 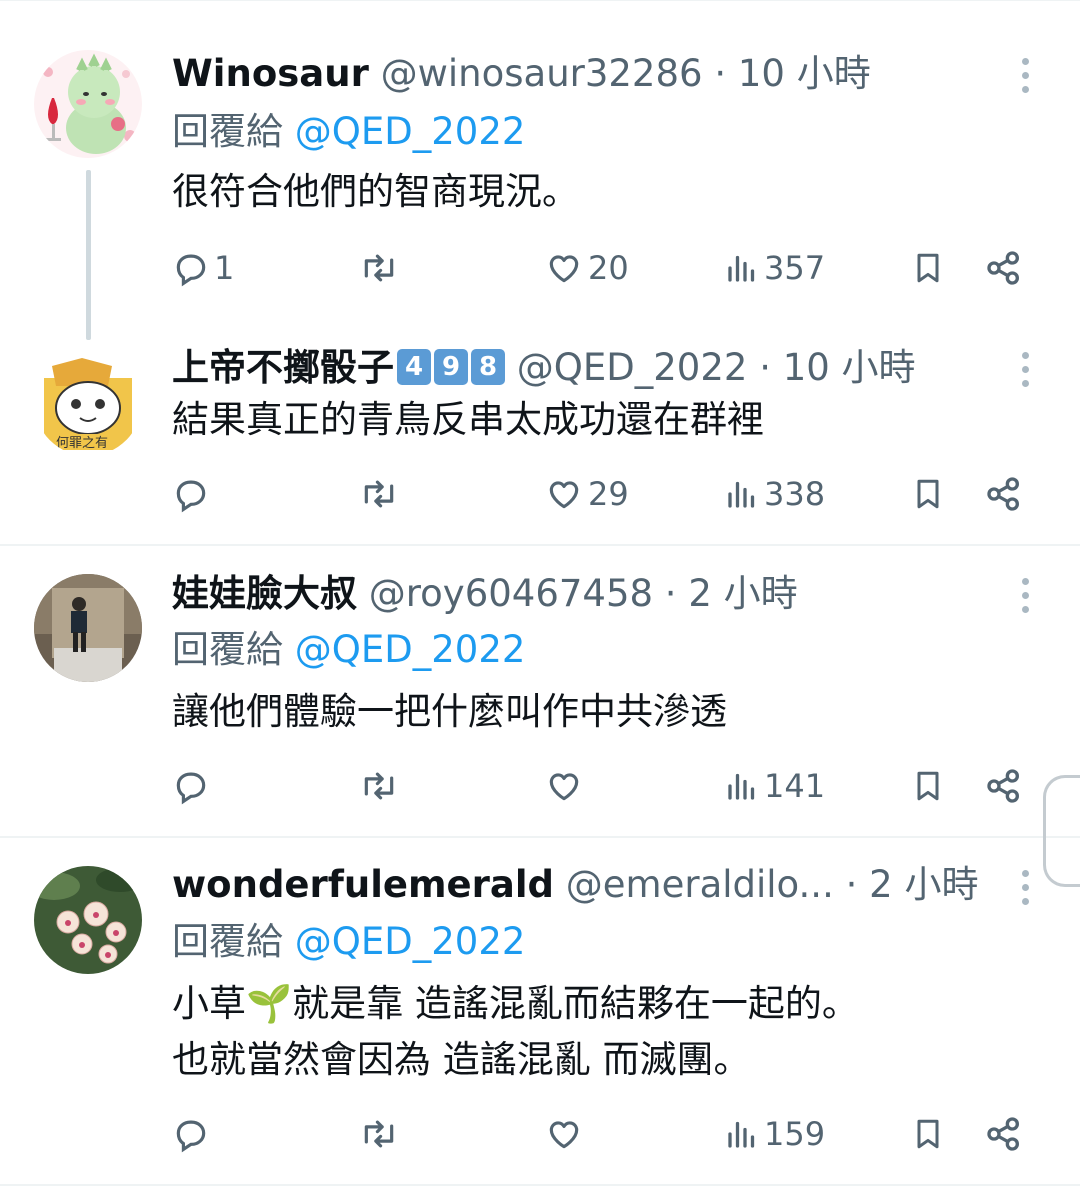 I want to click on keycap-emoji: 4, so click(x=414, y=366).